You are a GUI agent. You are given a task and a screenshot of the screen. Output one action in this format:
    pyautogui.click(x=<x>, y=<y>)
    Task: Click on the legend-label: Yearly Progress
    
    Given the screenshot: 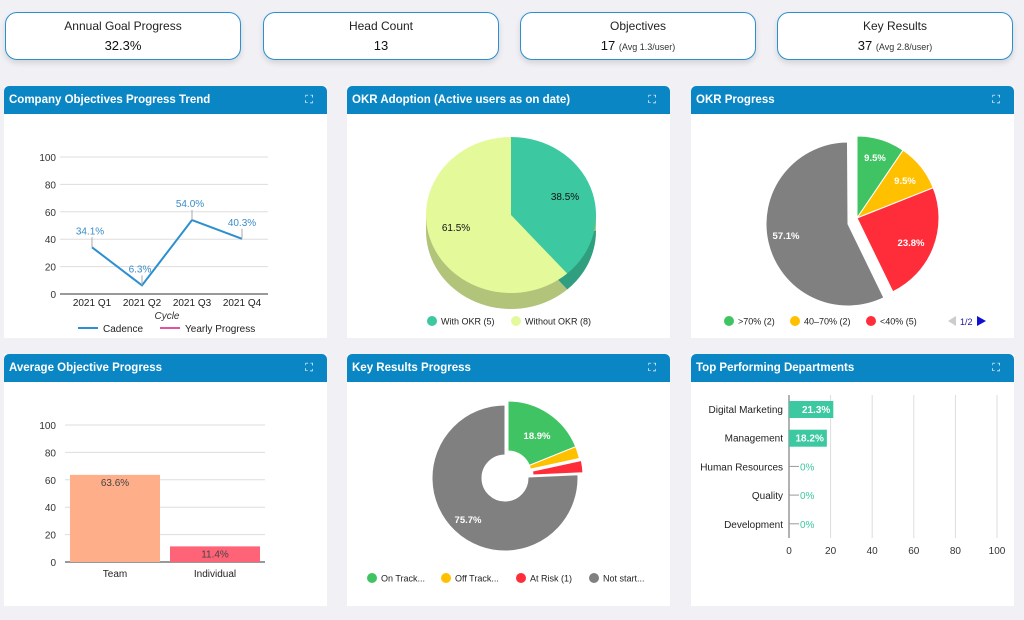 What is the action you would take?
    pyautogui.click(x=220, y=329)
    